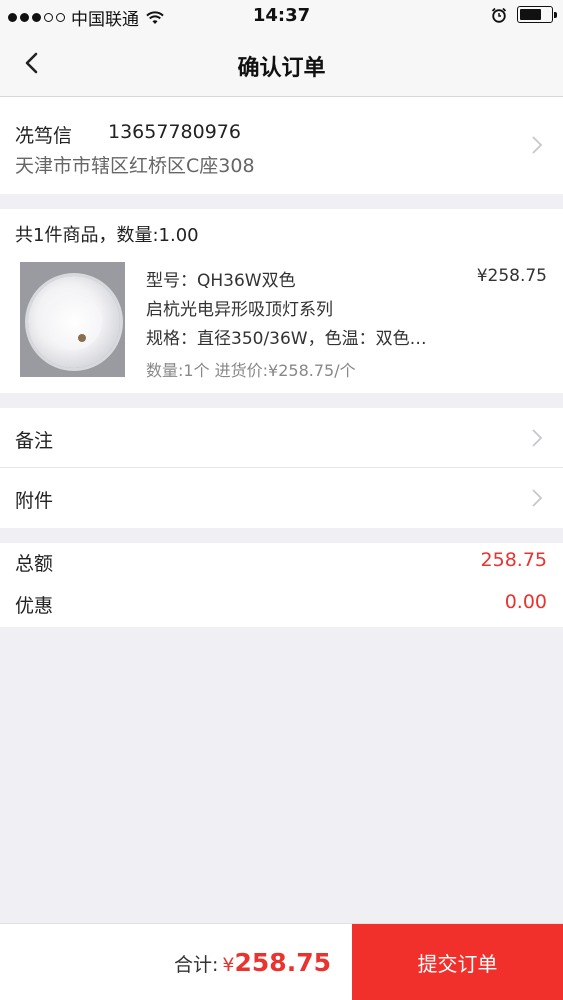 This screenshot has width=563, height=1000. I want to click on contact-name: 冼笃信, so click(44, 136).